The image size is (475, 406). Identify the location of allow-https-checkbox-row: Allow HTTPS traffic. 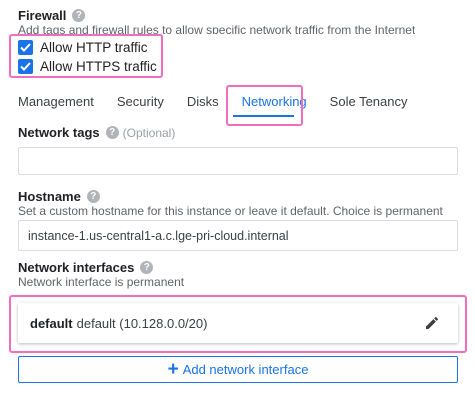
(87, 66).